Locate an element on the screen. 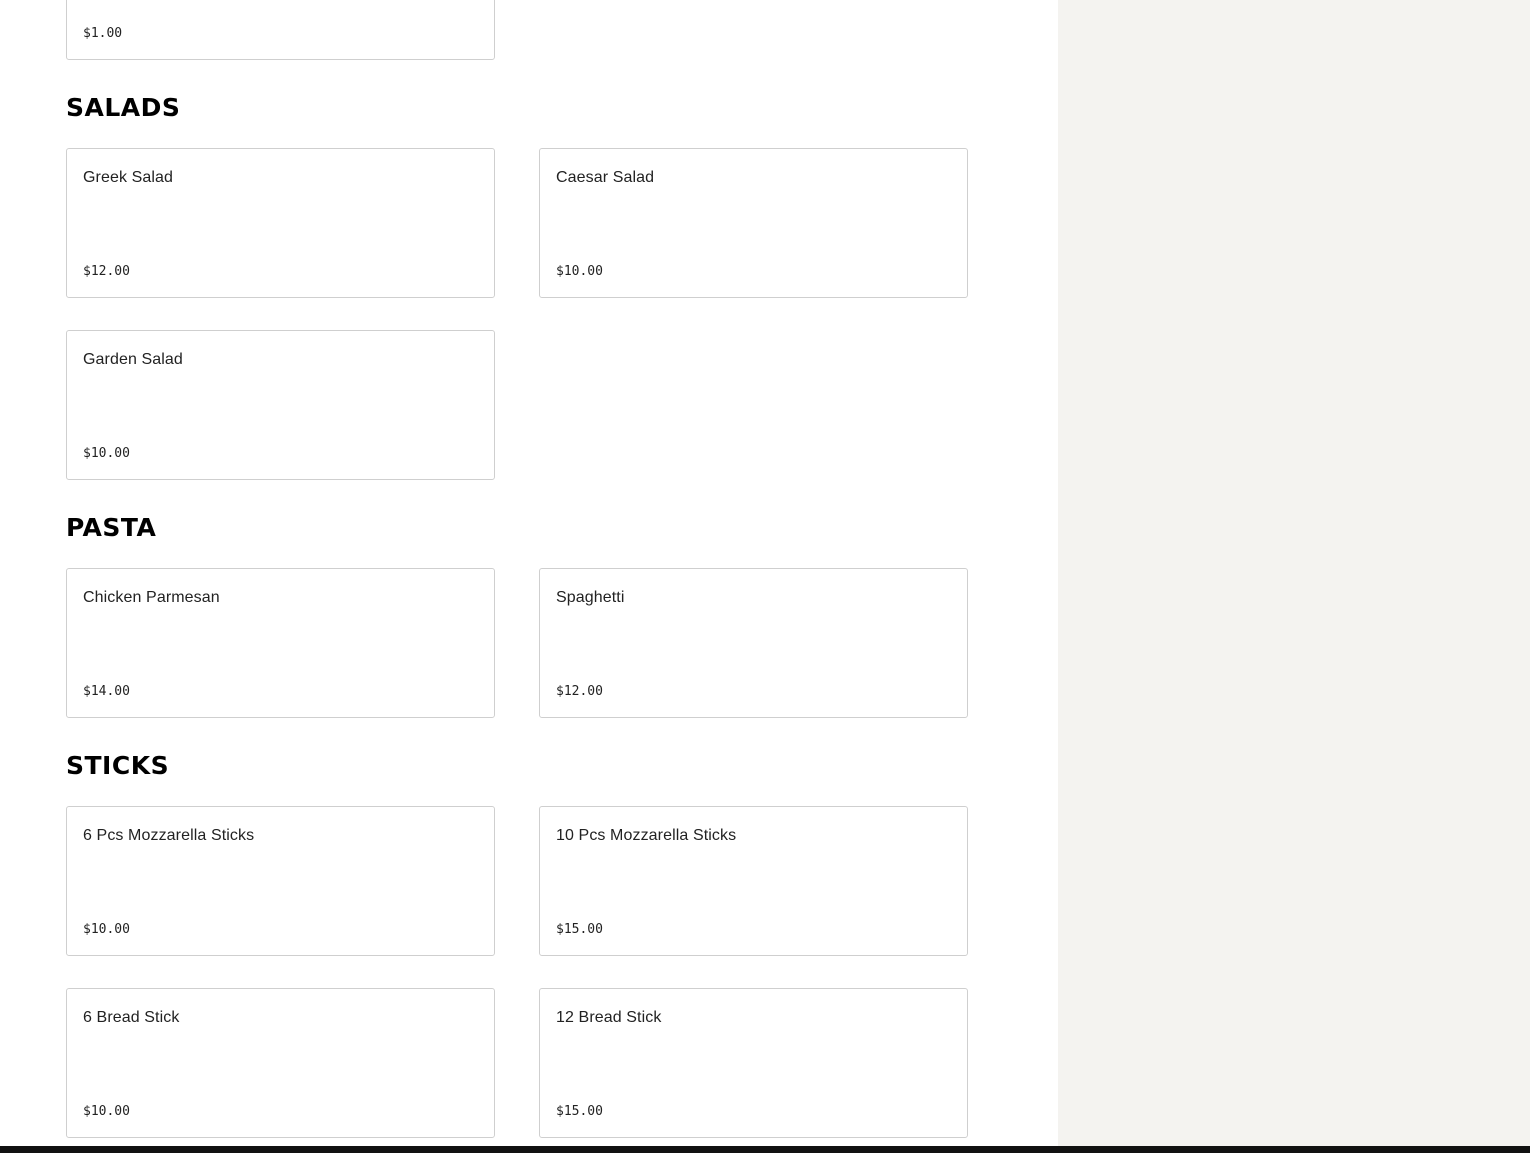  menu-item-card: 12 Bread Stick $15.00 is located at coordinates (753, 1063).